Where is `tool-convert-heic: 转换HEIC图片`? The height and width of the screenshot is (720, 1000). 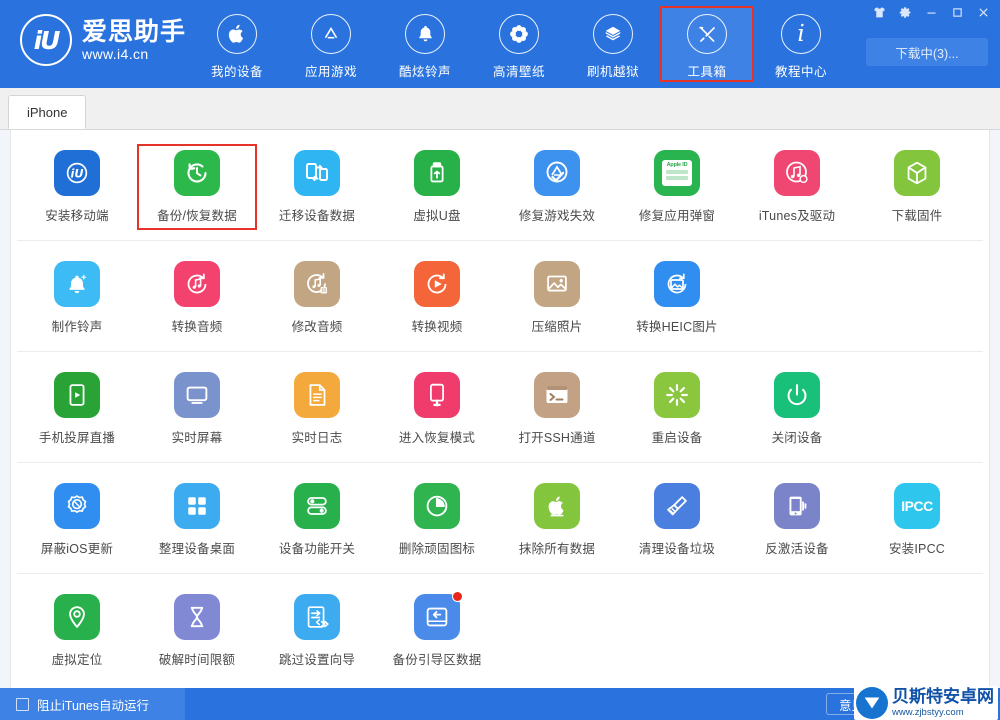 tool-convert-heic: 转换HEIC图片 is located at coordinates (677, 298).